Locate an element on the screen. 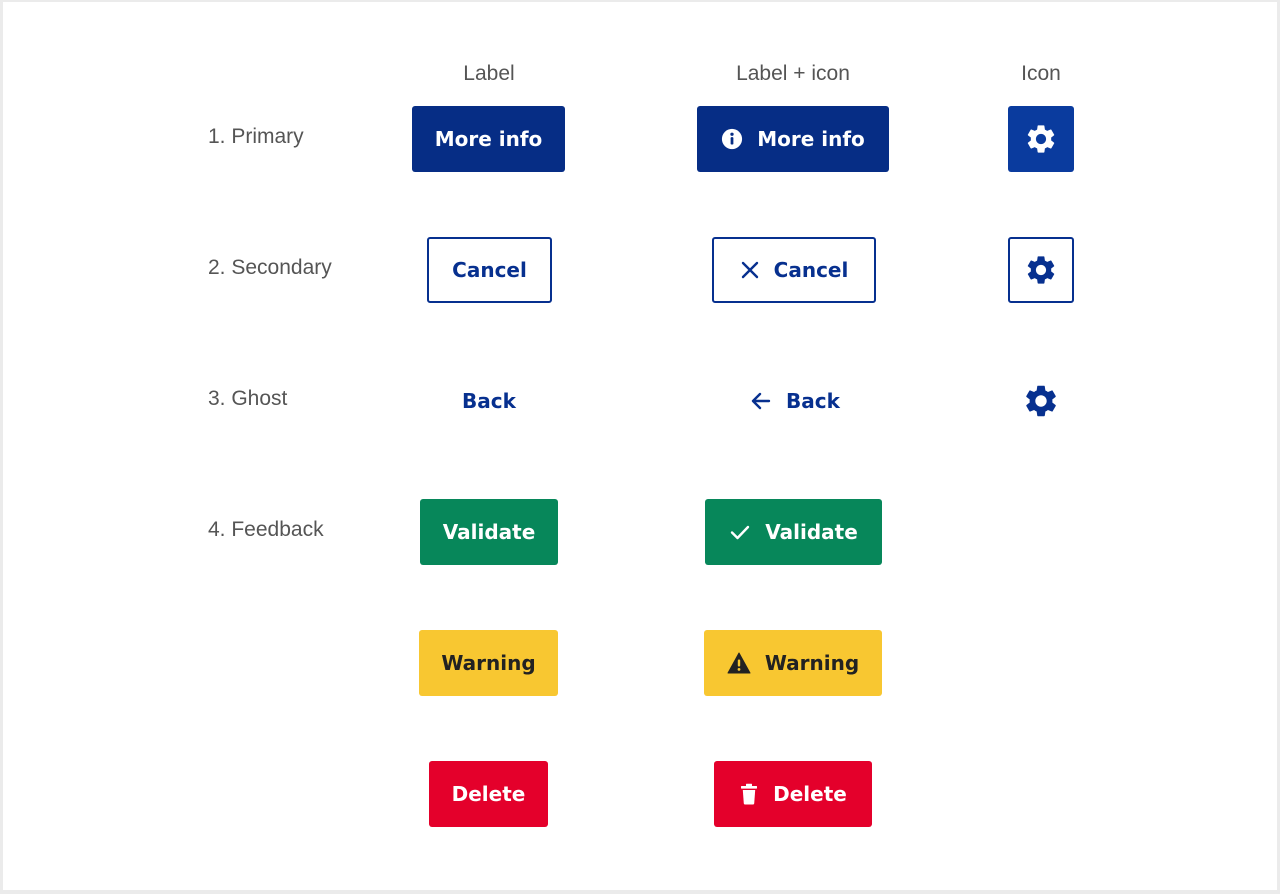 The image size is (1280, 894). secondary-button: Cancel is located at coordinates (489, 270).